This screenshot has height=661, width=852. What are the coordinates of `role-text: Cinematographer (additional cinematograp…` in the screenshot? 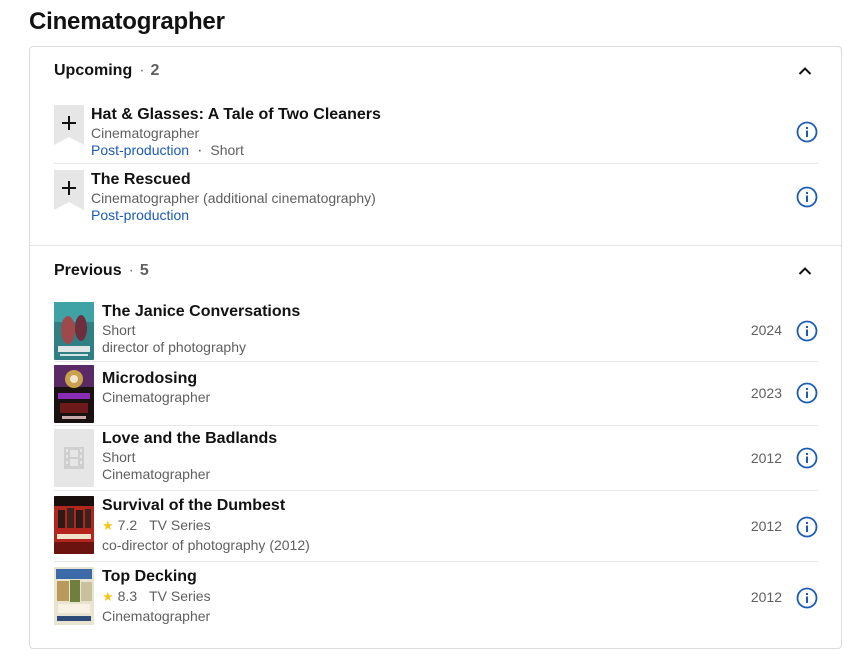 It's located at (233, 198).